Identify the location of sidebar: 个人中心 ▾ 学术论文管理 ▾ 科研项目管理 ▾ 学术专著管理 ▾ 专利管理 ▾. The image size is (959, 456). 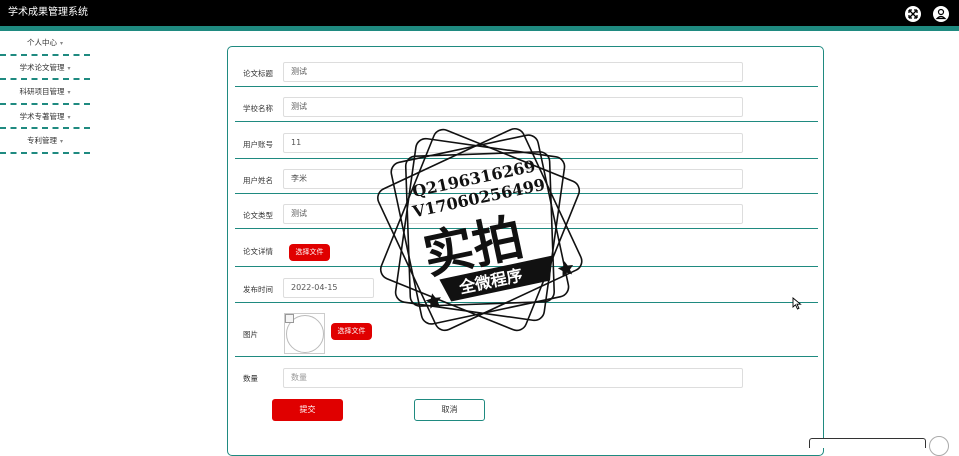
(46, 92).